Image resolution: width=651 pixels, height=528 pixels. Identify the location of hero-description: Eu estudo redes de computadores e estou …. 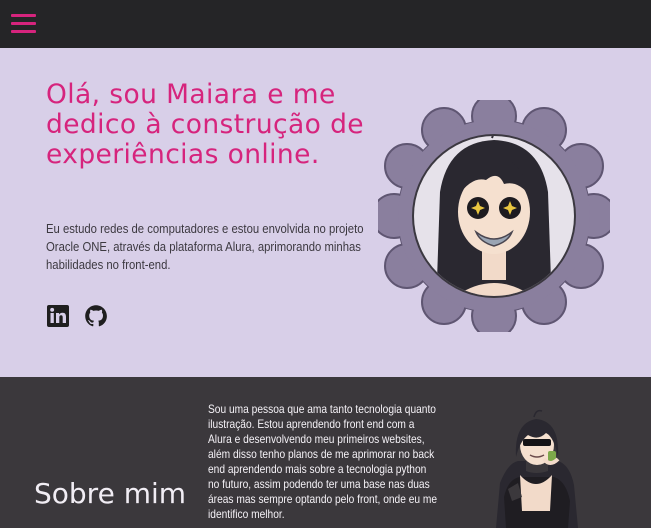
(205, 246).